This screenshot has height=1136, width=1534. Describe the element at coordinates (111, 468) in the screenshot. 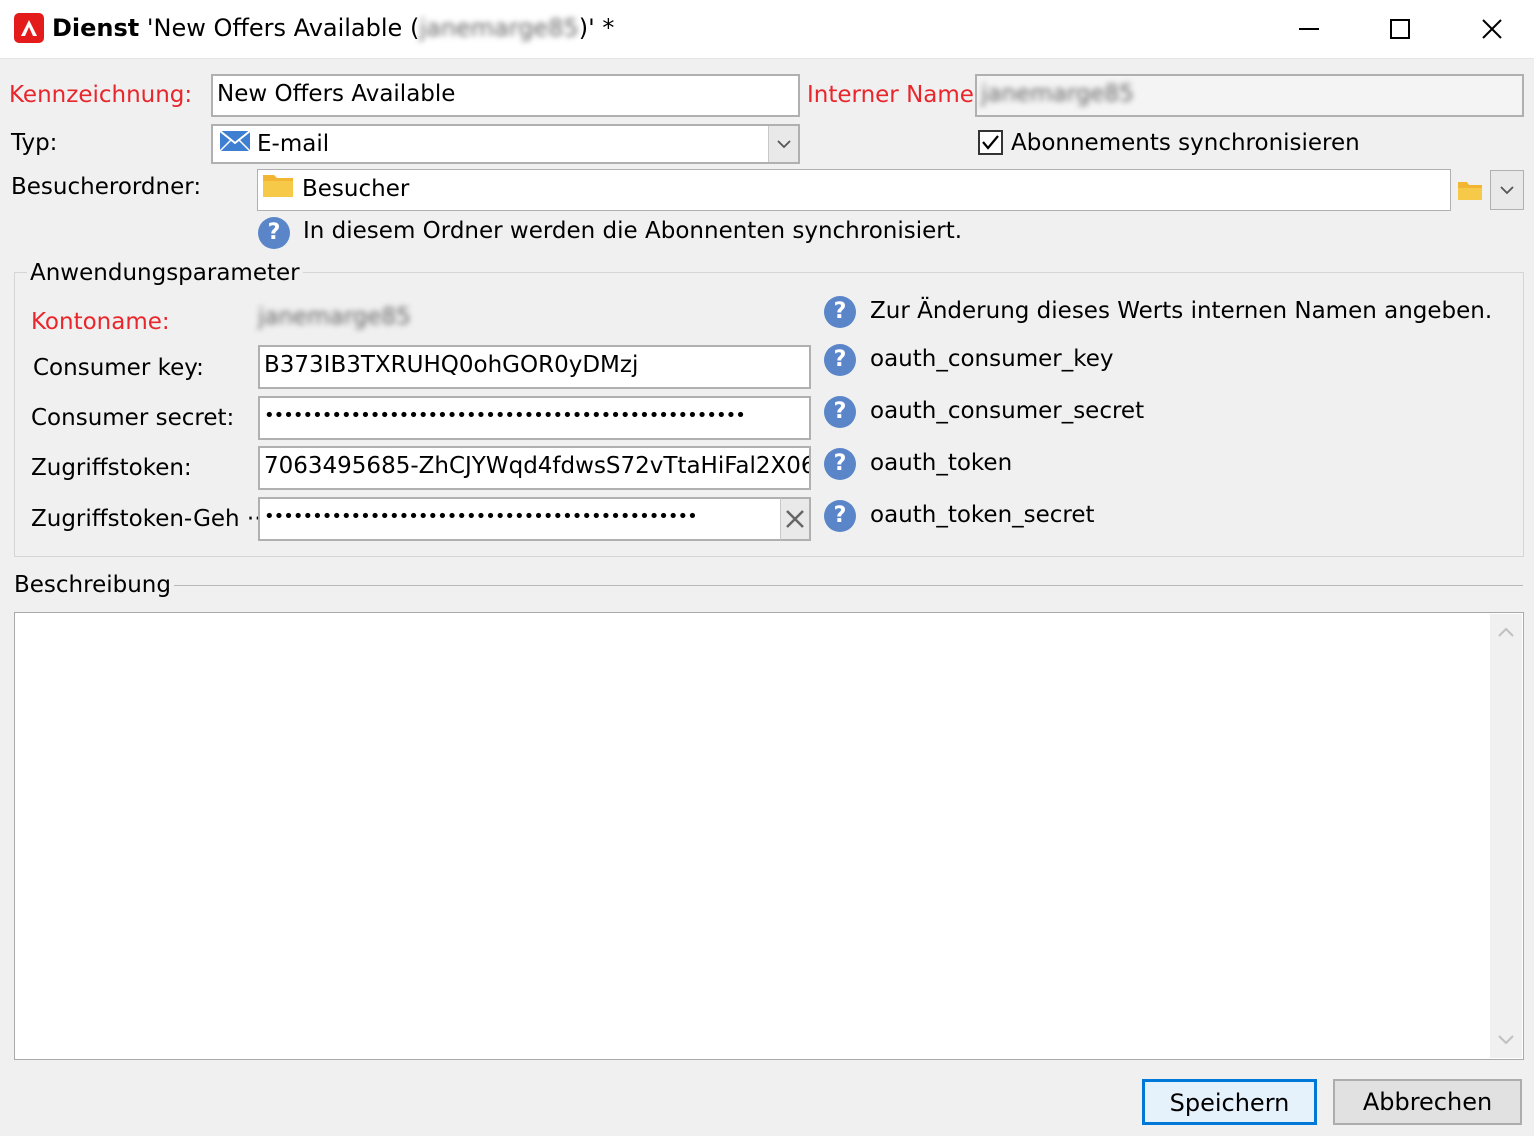

I see `access-token-label: Zugriffstoken:` at that location.